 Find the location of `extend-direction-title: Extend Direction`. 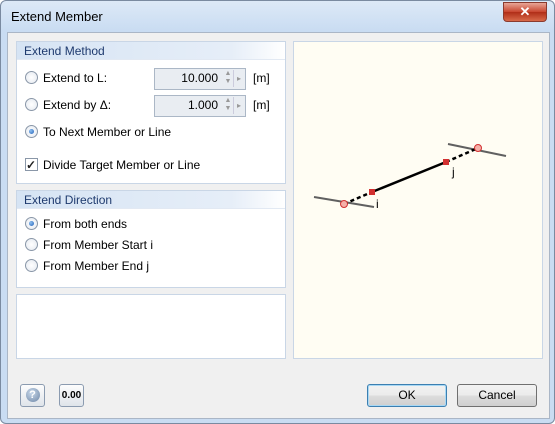

extend-direction-title: Extend Direction is located at coordinates (68, 200).